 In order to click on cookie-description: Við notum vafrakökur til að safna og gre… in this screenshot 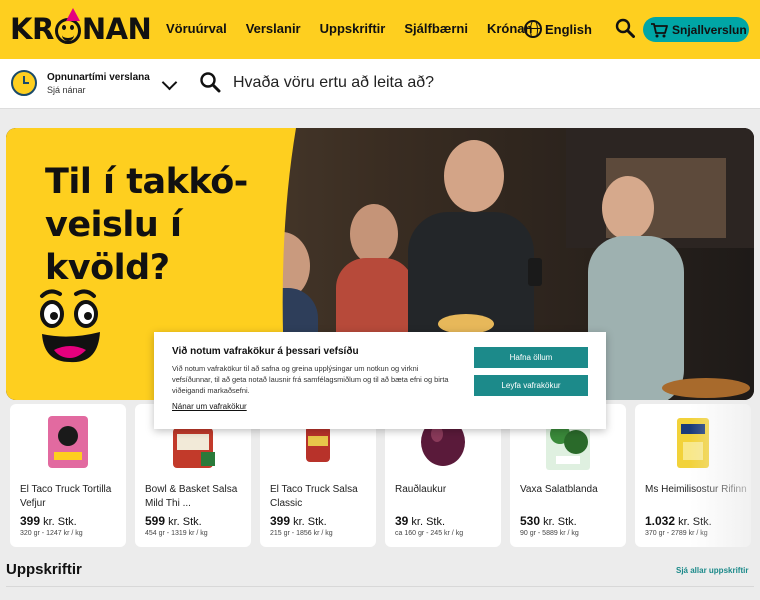, I will do `click(310, 379)`.